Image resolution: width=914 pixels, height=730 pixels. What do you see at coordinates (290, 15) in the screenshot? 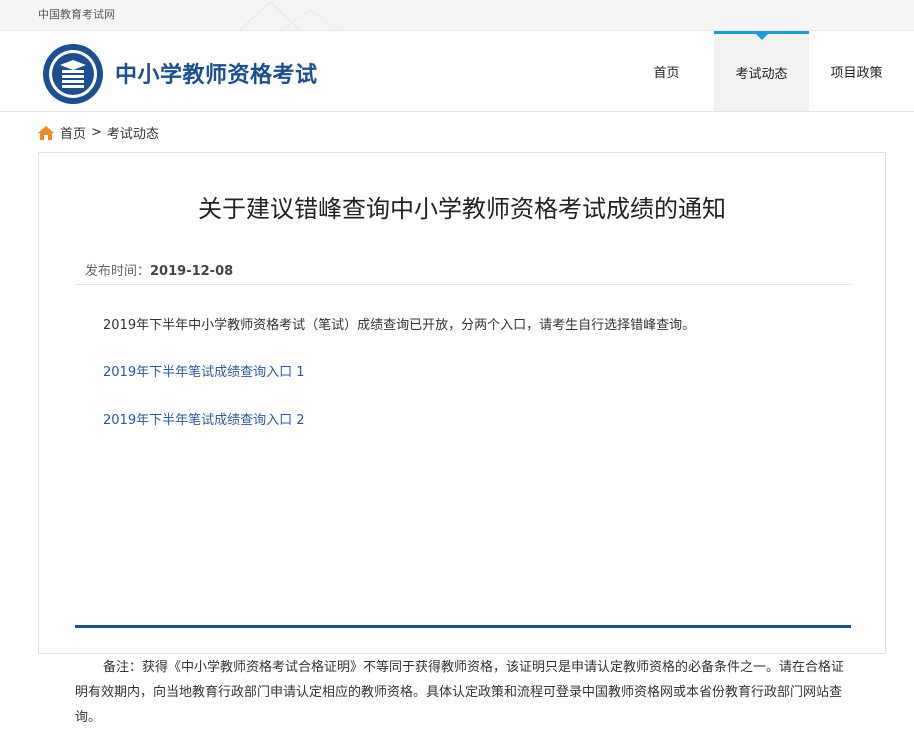
I see `topbar-decoration` at bounding box center [290, 15].